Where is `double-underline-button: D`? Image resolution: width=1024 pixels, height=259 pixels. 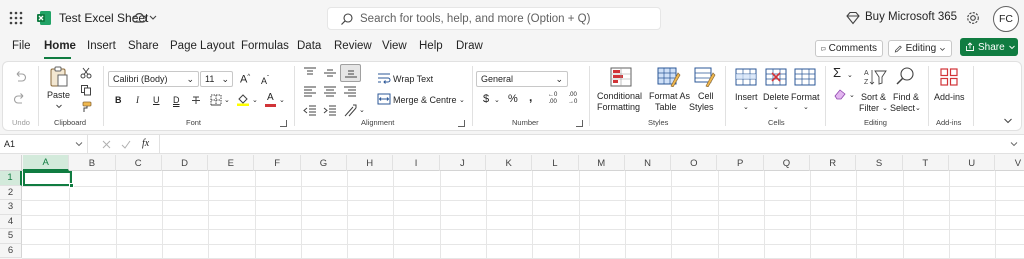
double-underline-button: D is located at coordinates (176, 100).